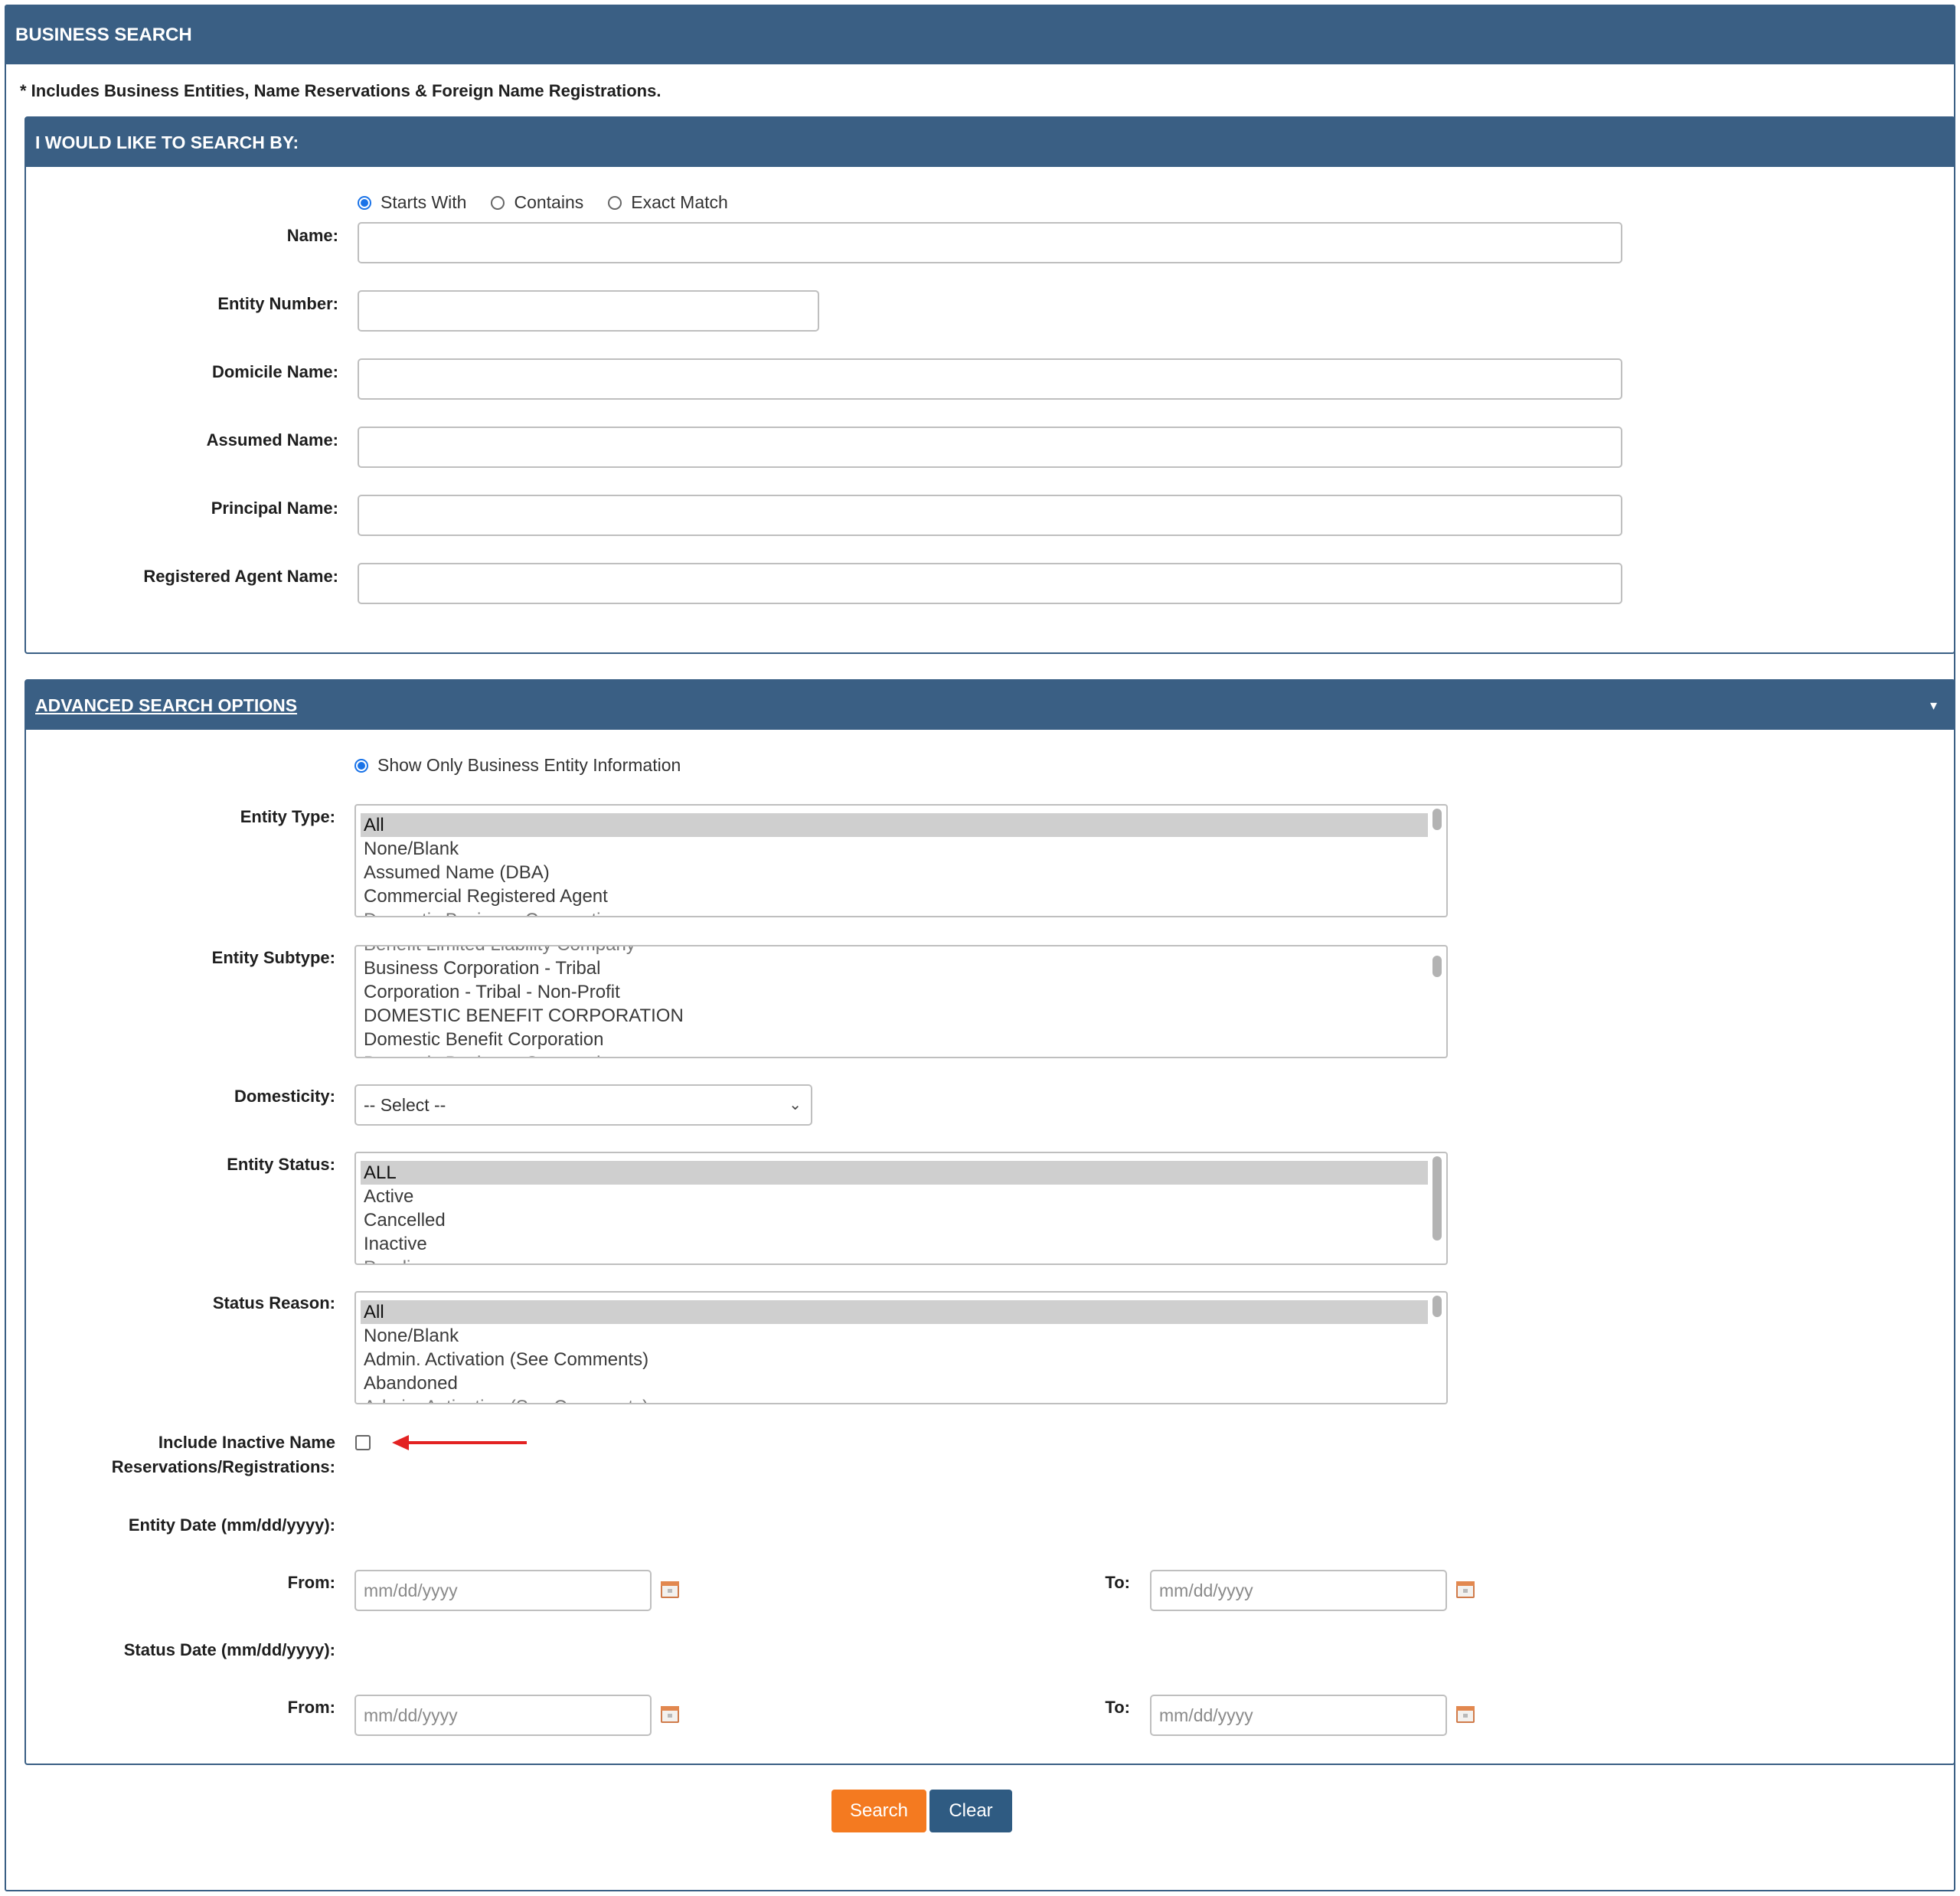 The height and width of the screenshot is (1896, 1960). Describe the element at coordinates (878, 1811) in the screenshot. I see `search-button: Search` at that location.